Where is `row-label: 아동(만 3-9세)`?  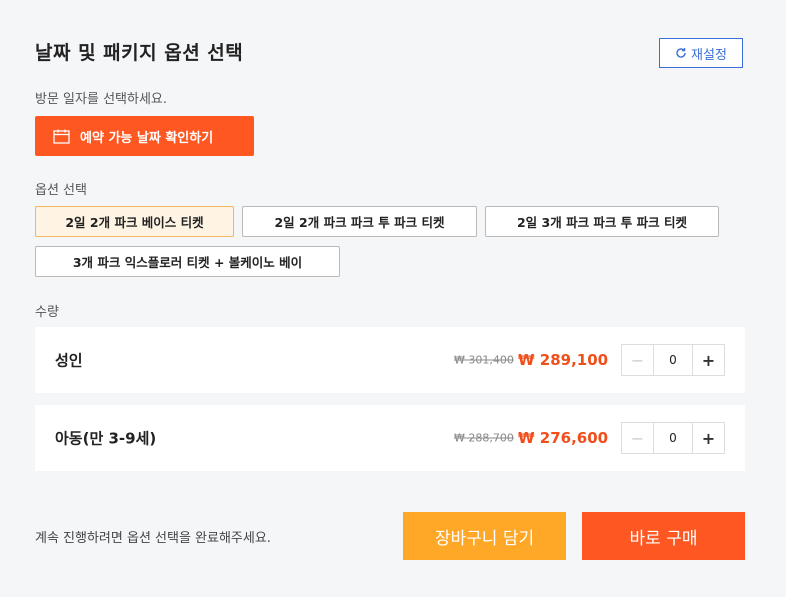 row-label: 아동(만 3-9세) is located at coordinates (106, 438).